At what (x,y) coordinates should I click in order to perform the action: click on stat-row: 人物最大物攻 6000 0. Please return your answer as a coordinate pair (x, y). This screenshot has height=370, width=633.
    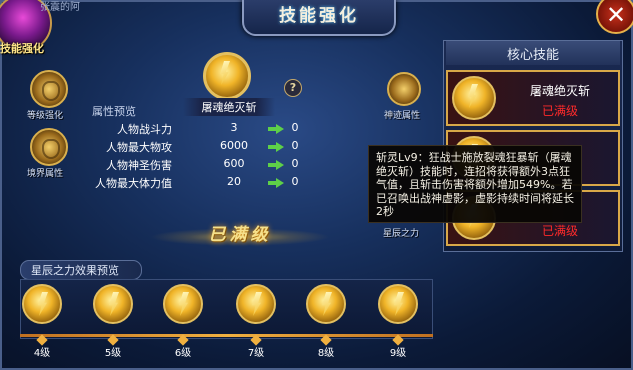
    Looking at the image, I should click on (205, 148).